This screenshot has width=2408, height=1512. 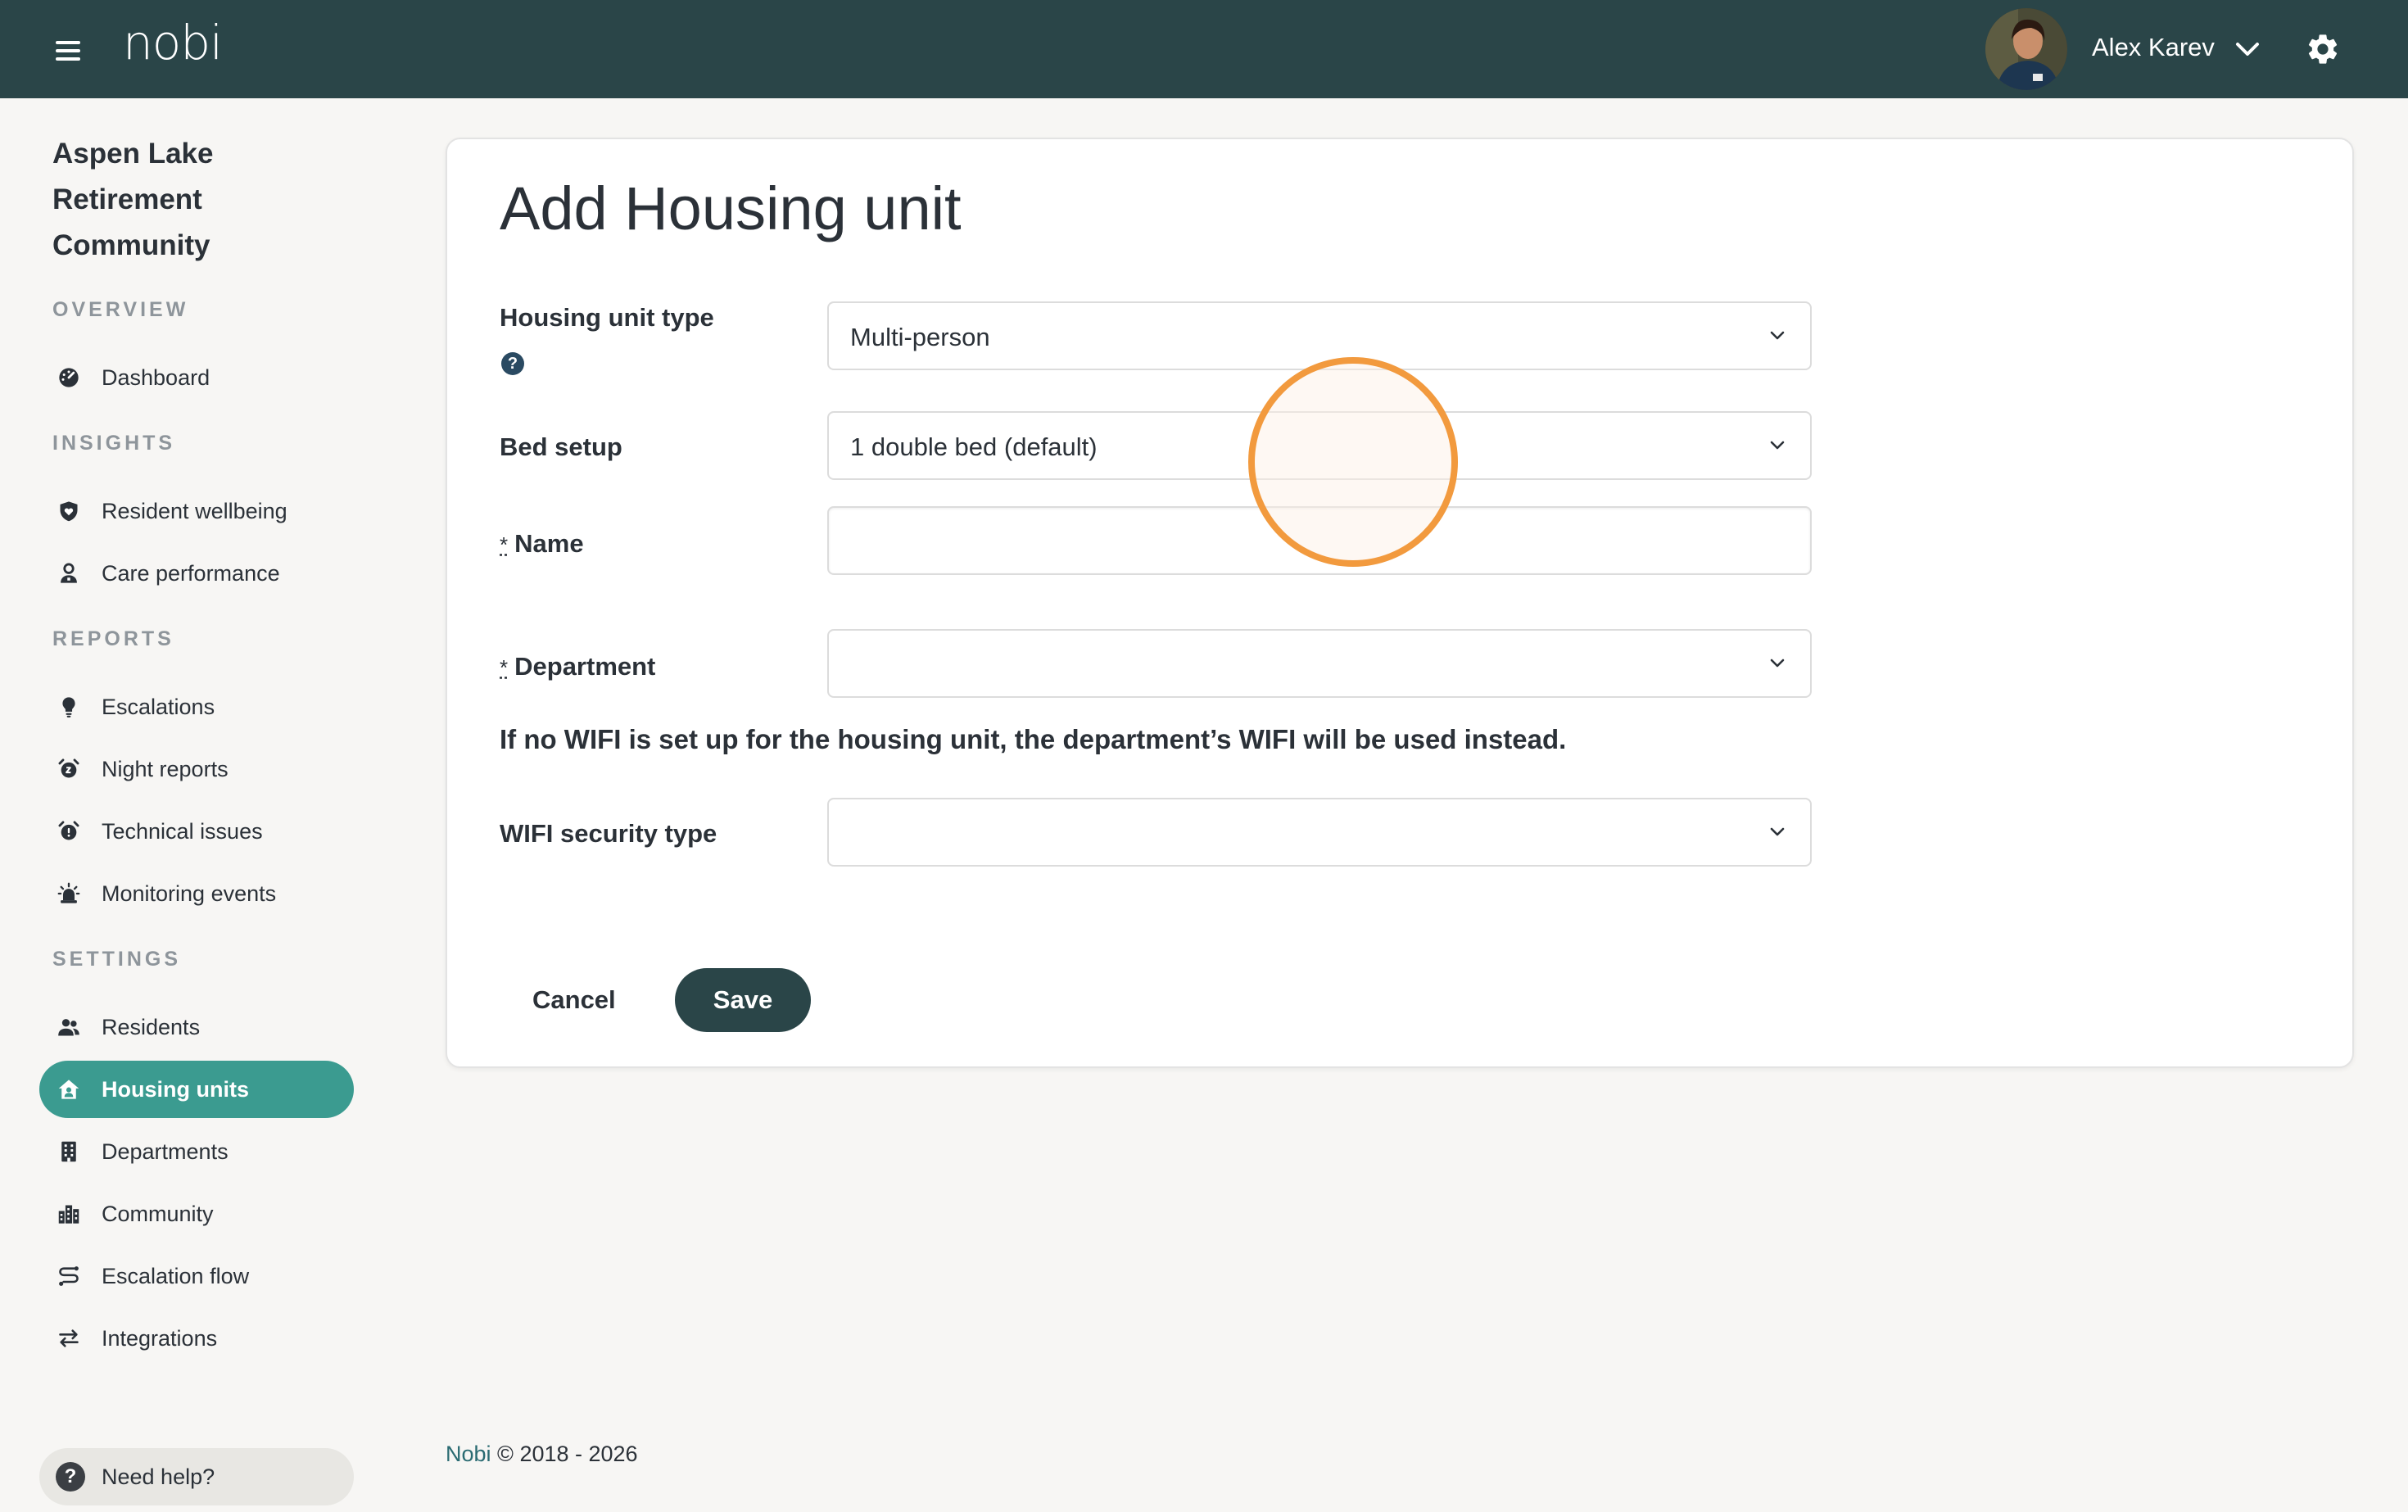 I want to click on sidebar-item-housing-units: Housing units, so click(x=196, y=1089).